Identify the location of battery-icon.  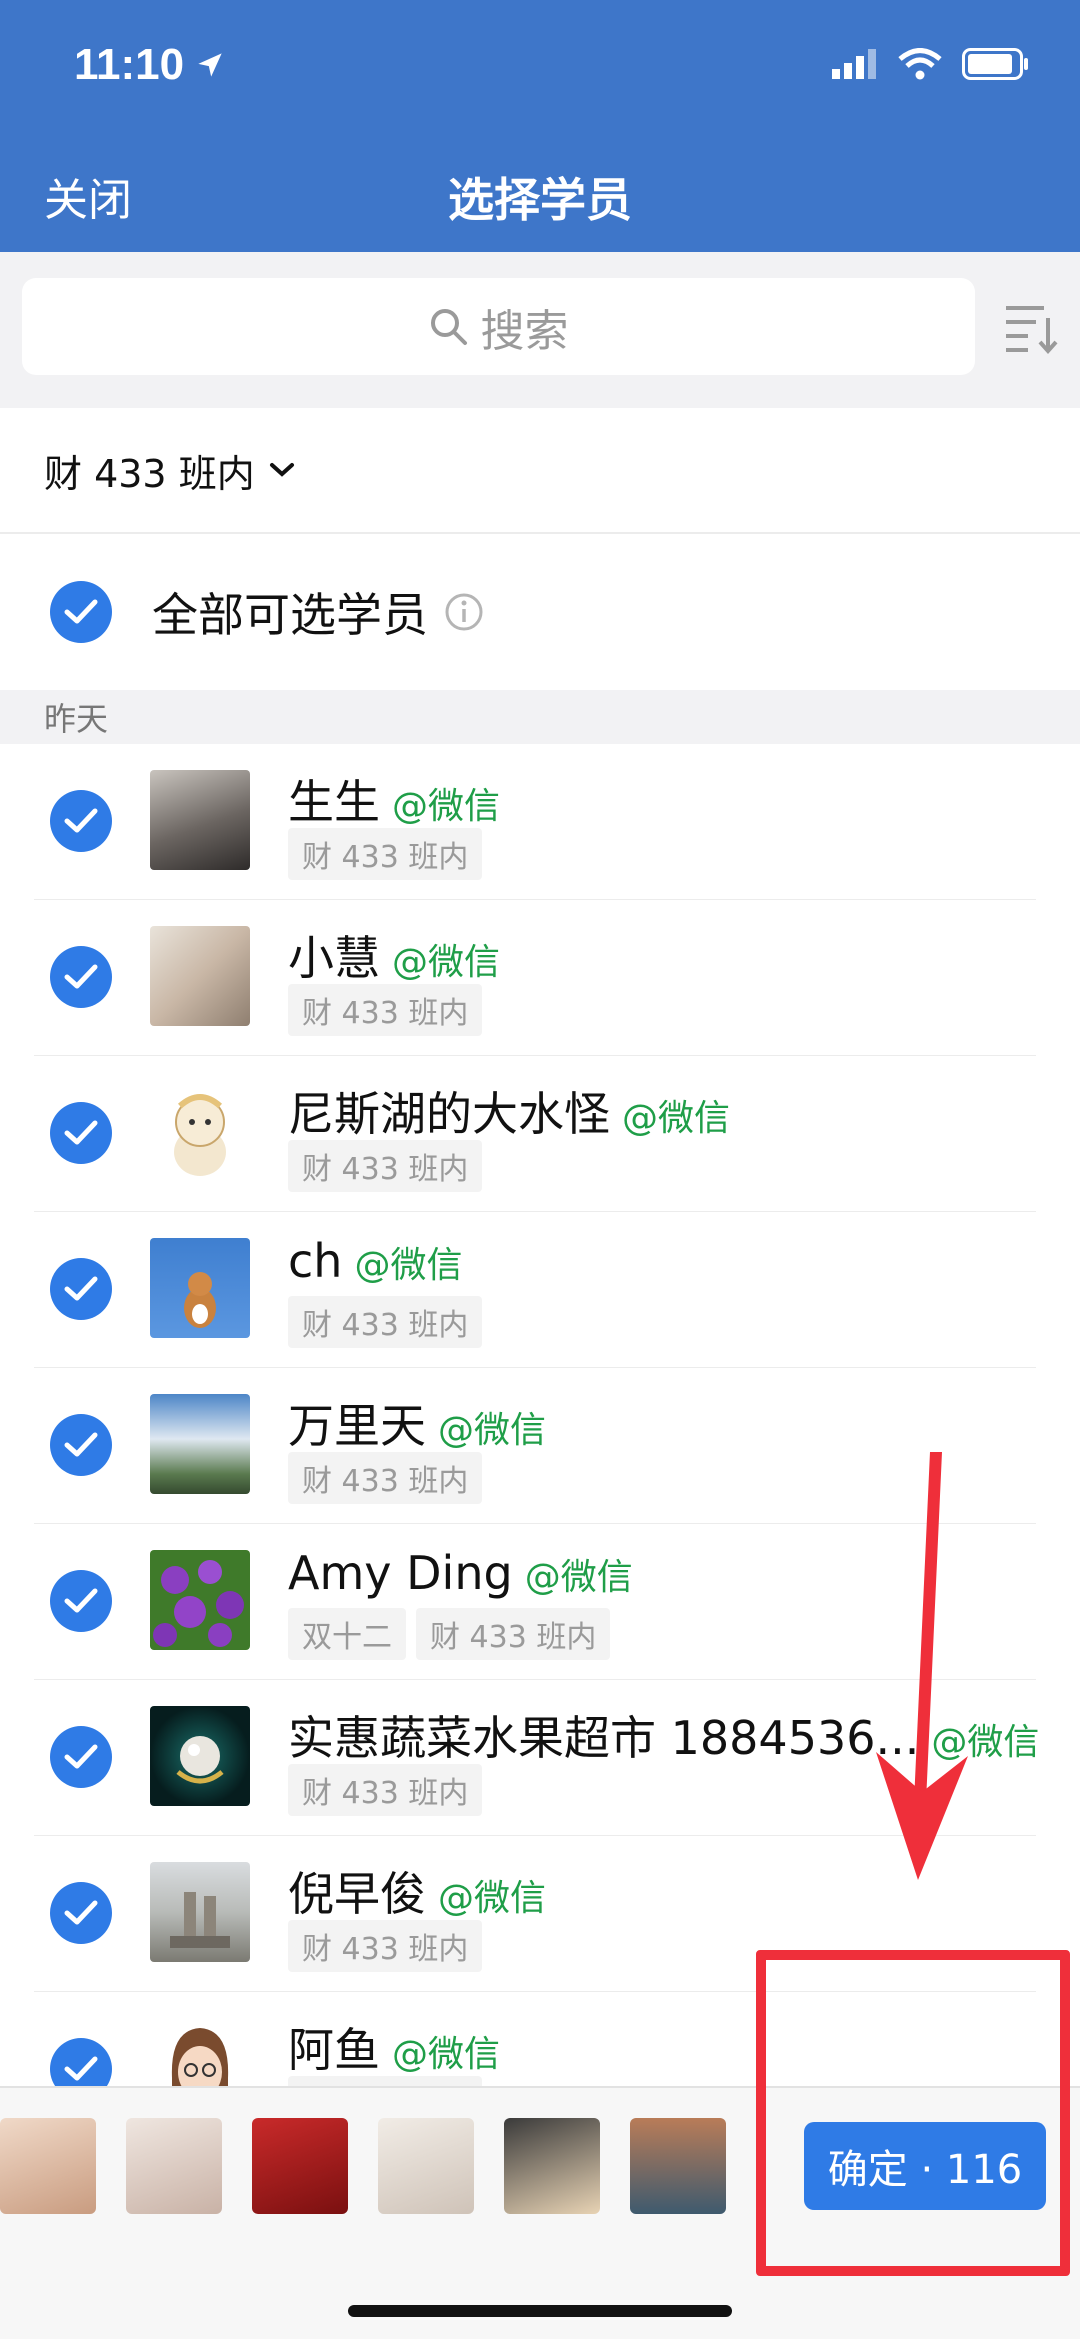
(995, 64).